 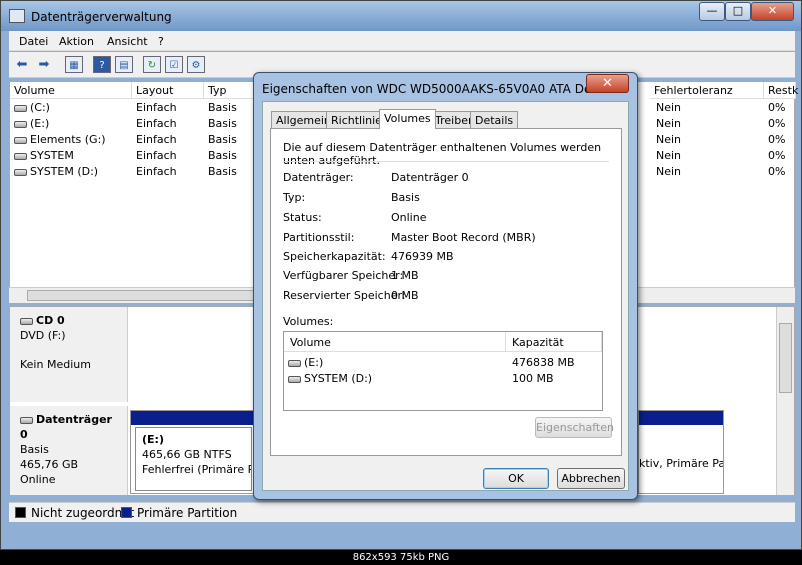 I want to click on dialog-close-button: ✕, so click(x=607, y=83).